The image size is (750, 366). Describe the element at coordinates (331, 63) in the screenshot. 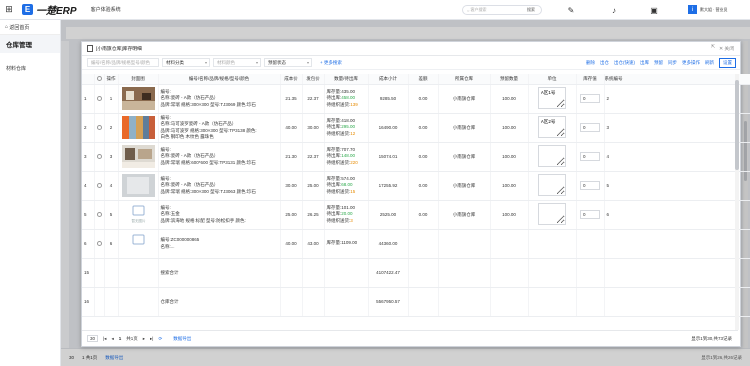

I see `more-search-link: + 更多搜索` at that location.